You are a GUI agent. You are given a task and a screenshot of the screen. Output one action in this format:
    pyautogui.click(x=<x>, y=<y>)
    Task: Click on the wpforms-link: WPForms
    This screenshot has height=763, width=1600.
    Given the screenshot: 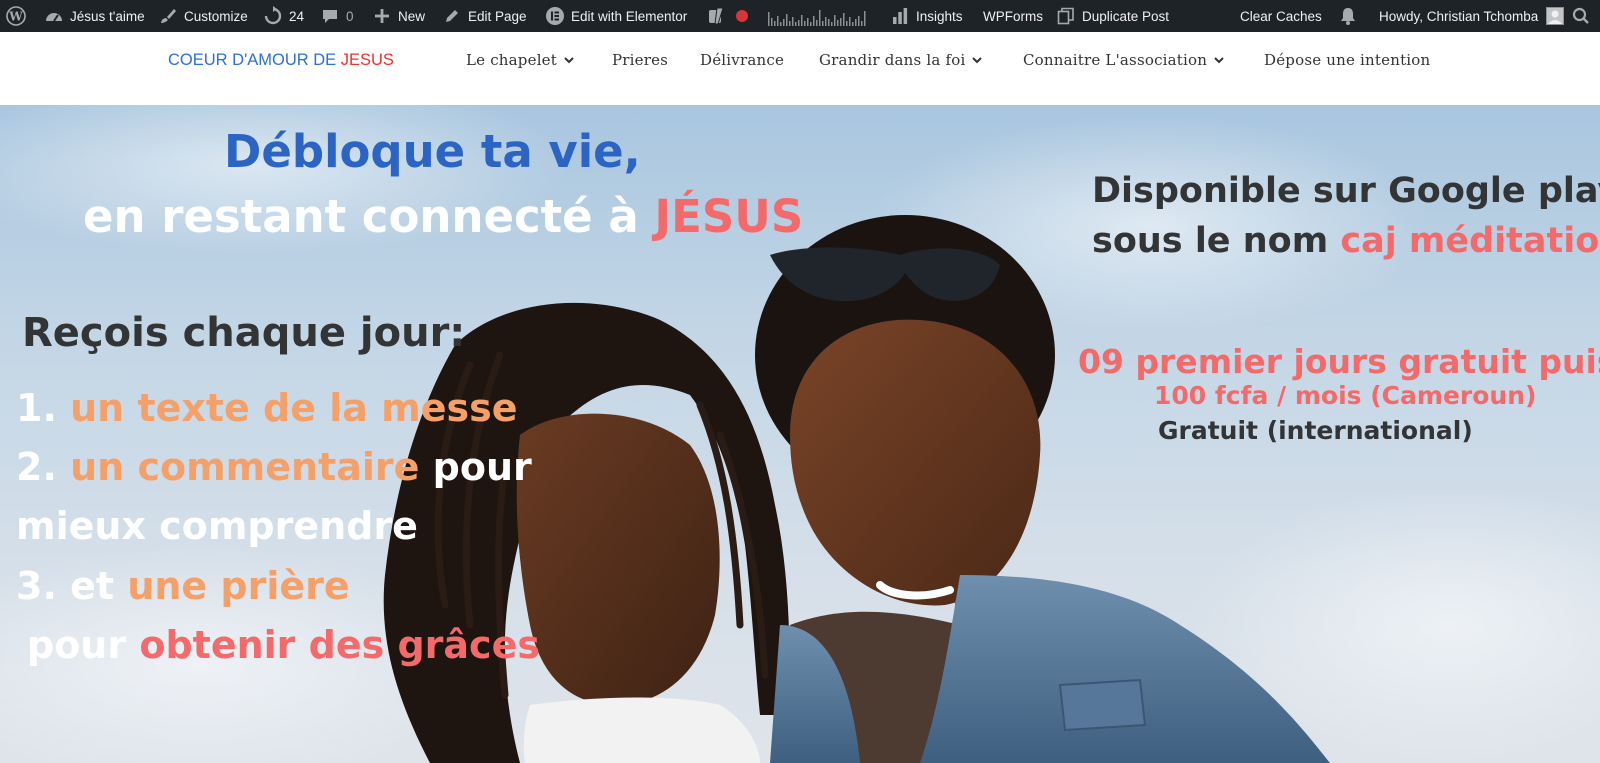 What is the action you would take?
    pyautogui.click(x=1013, y=16)
    